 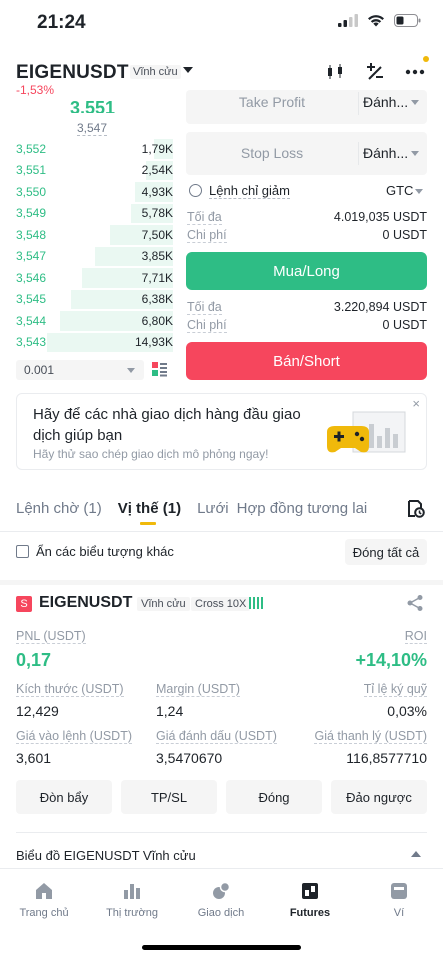 What do you see at coordinates (31, 277) in the screenshot?
I see `bid-price: 3,546` at bounding box center [31, 277].